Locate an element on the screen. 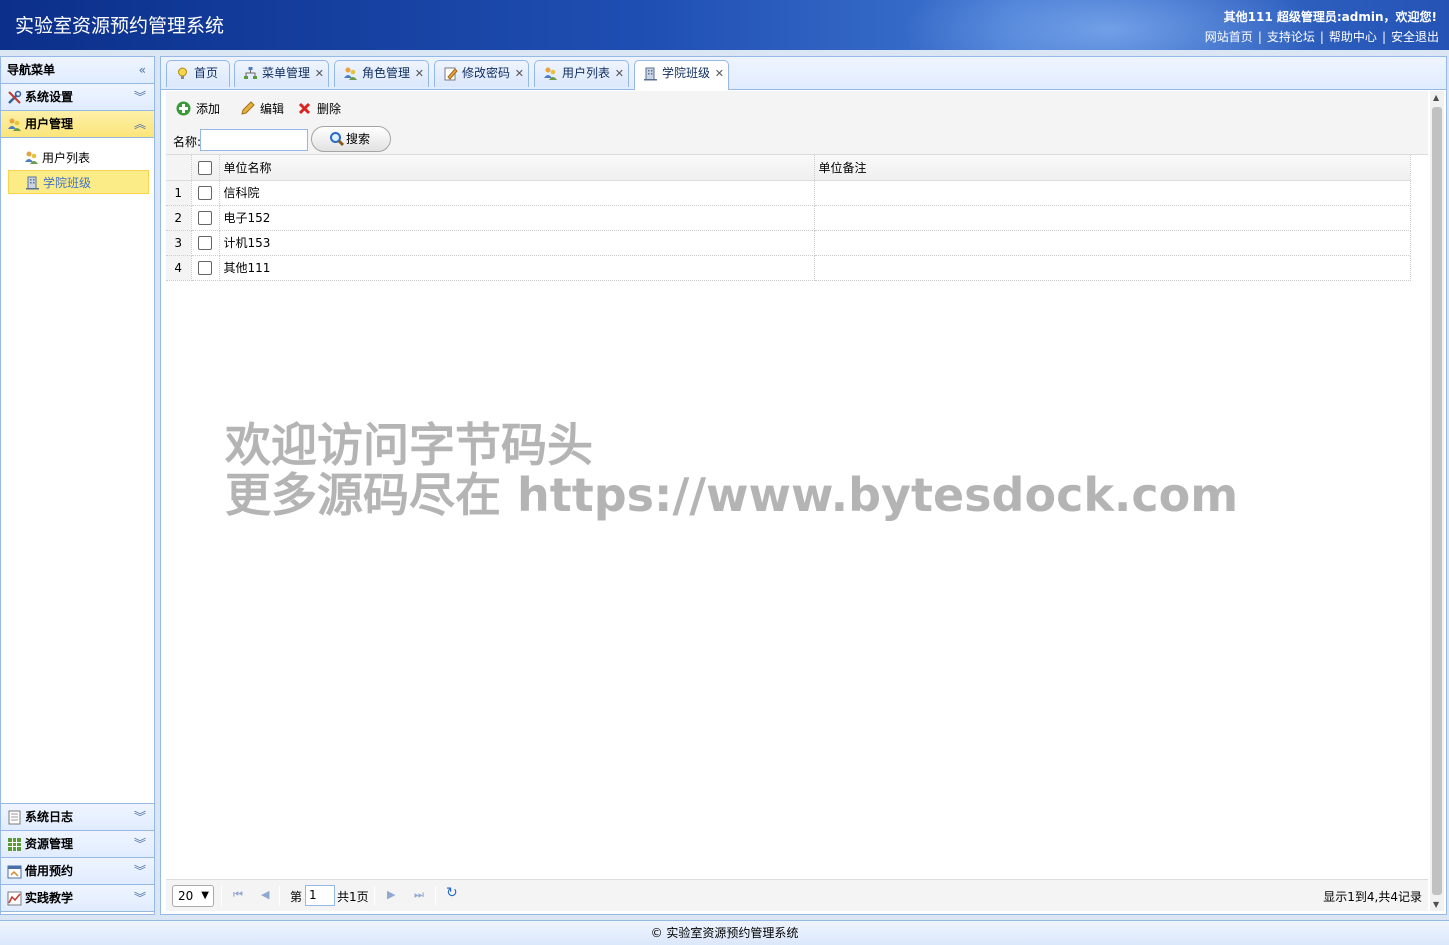  total-pages-label: 共1页 is located at coordinates (353, 897).